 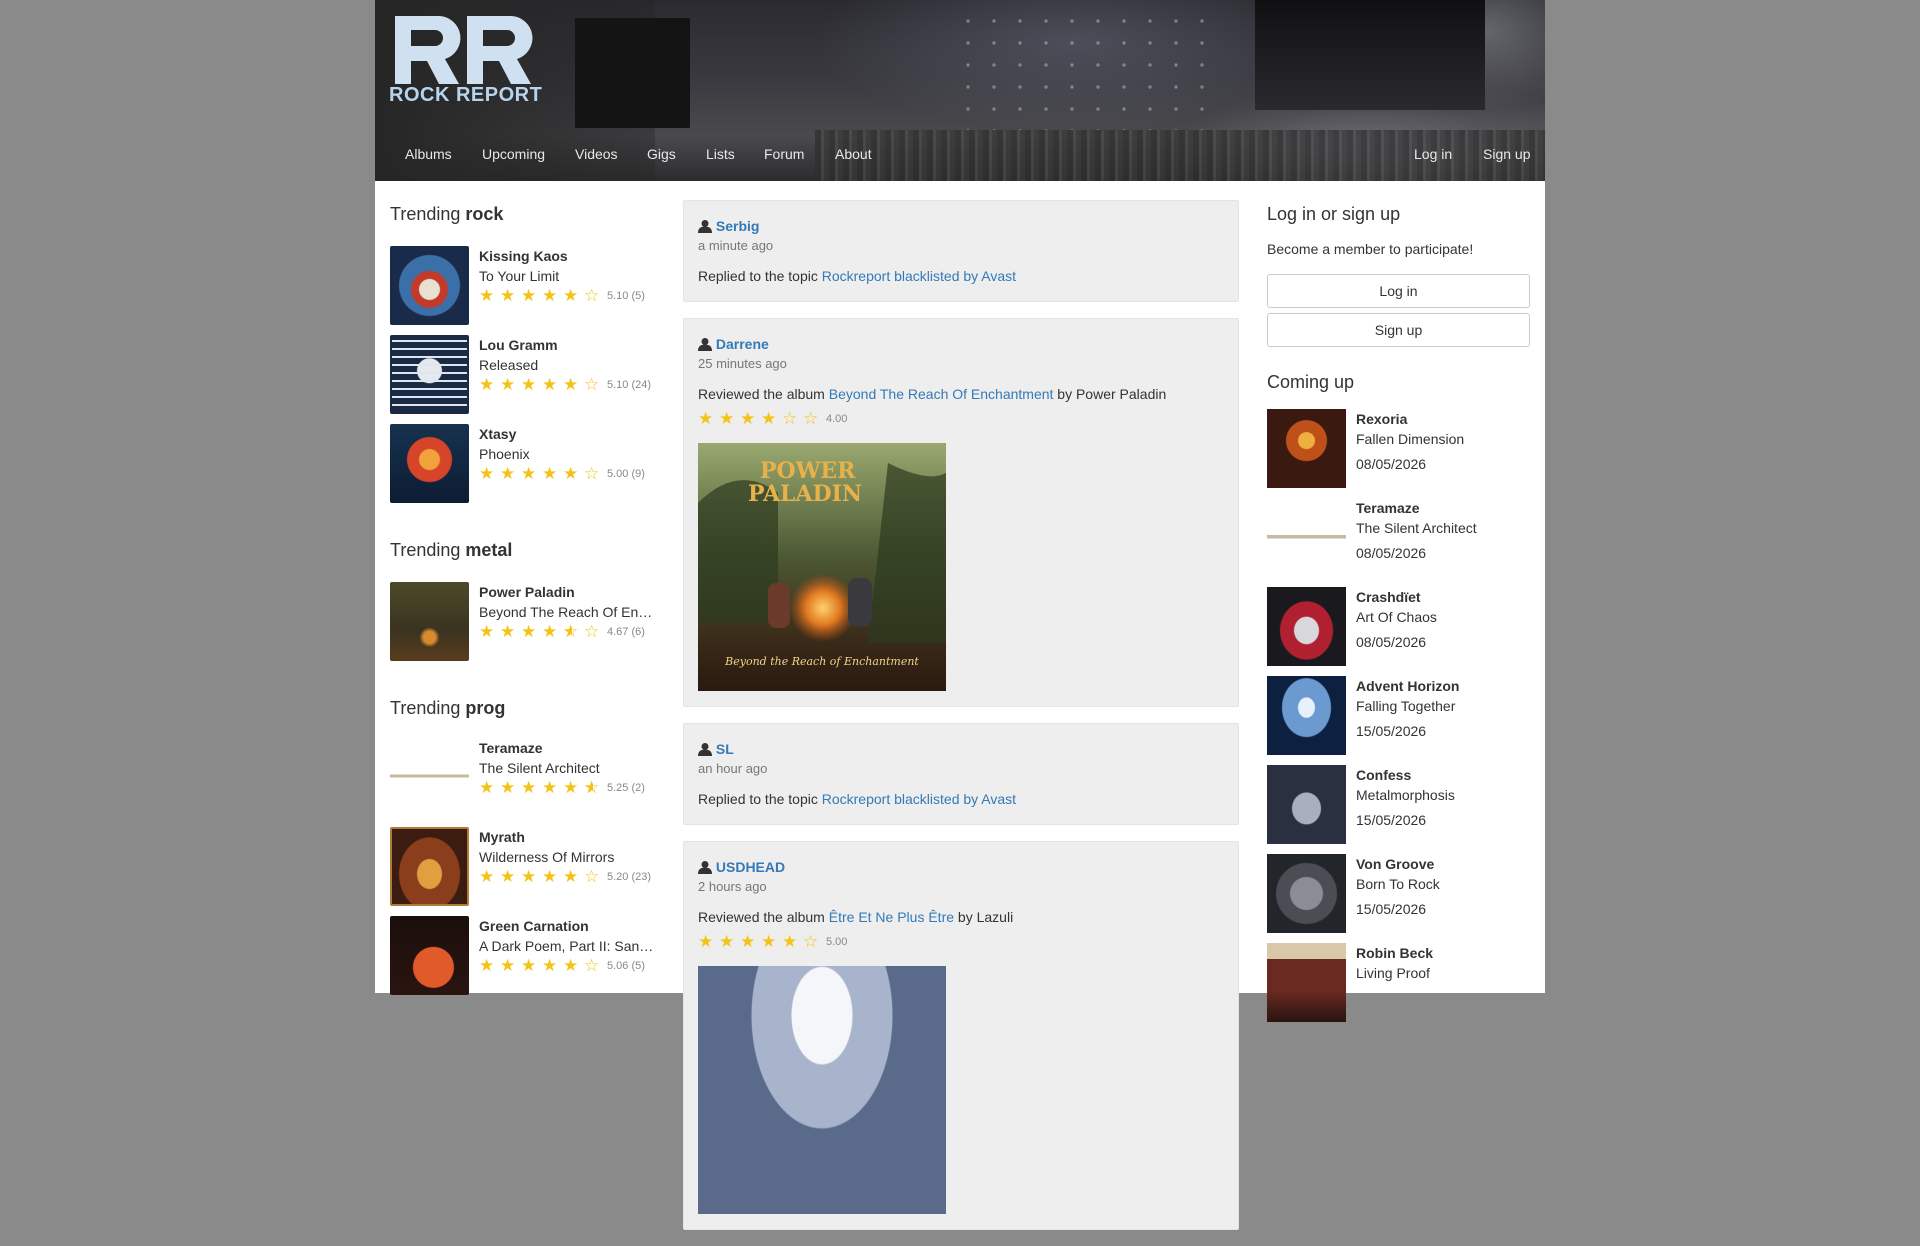 I want to click on trending-artist: Green Carnation, so click(x=569, y=926).